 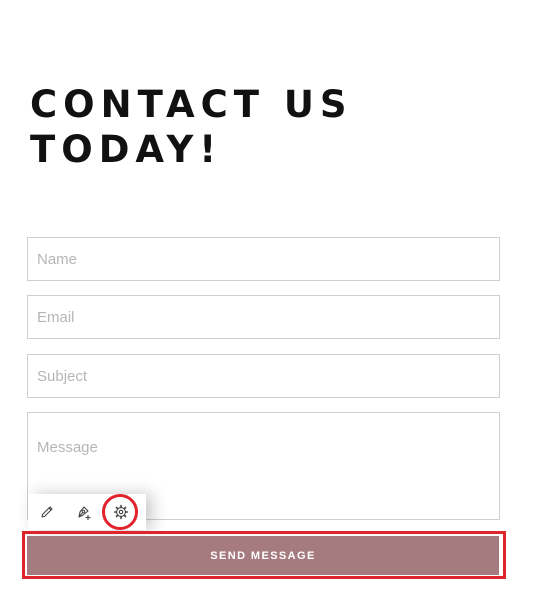 I want to click on pencil-icon, so click(x=46, y=512).